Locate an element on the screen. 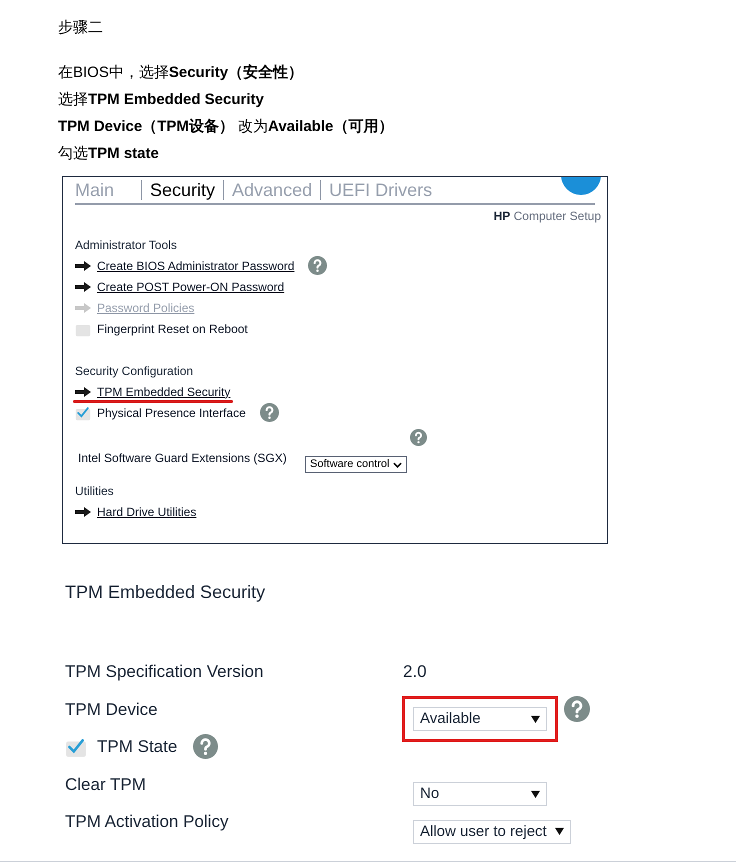 This screenshot has height=866, width=736. instruction-line: 勾选TPM state is located at coordinates (109, 154).